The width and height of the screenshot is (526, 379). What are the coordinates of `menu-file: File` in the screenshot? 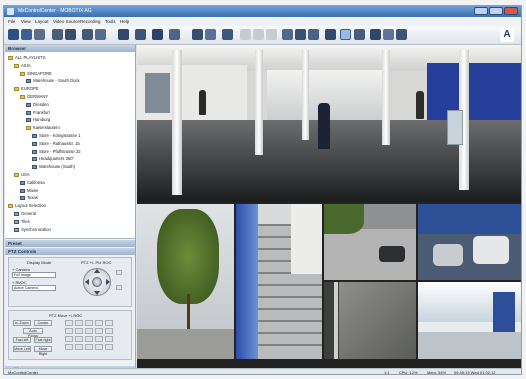 It's located at (11, 21).